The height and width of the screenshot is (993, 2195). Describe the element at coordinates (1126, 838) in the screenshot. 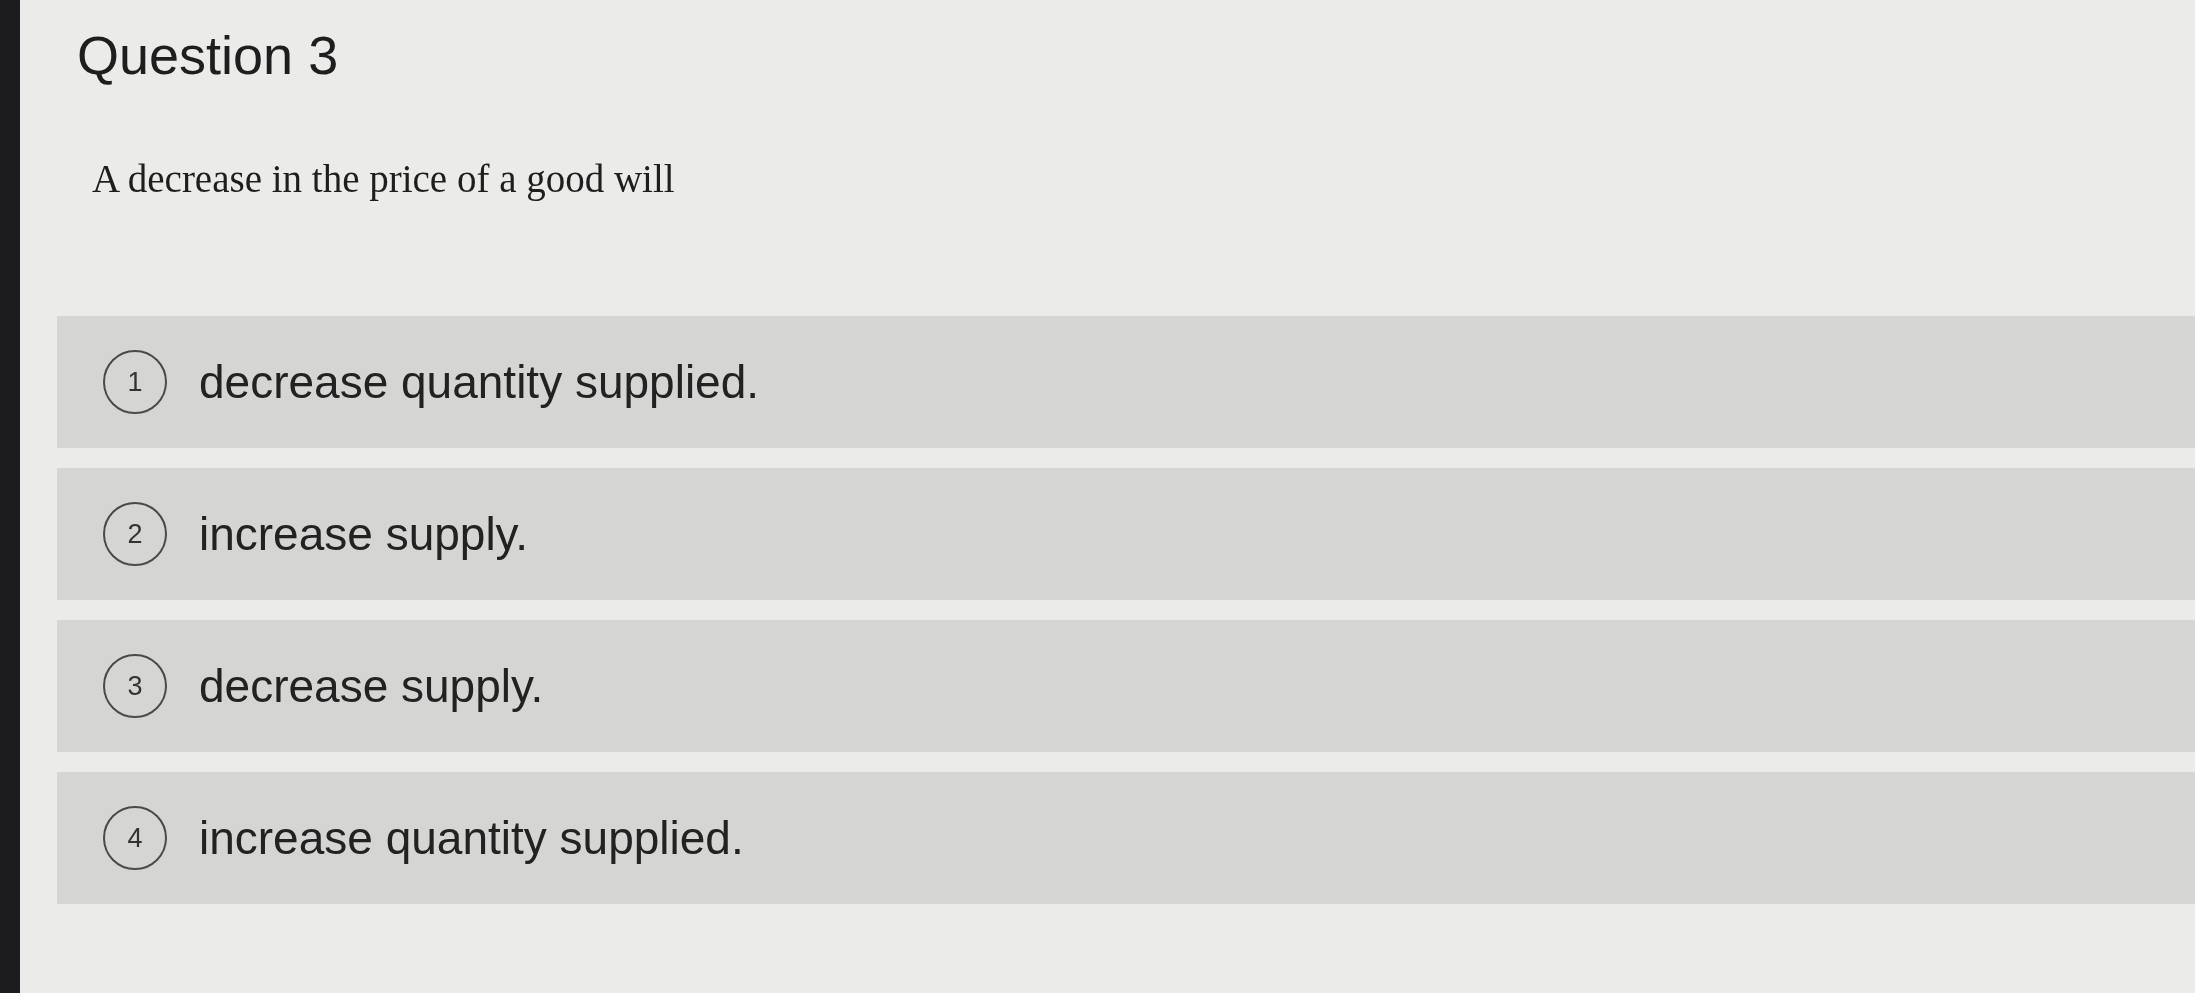

I see `answer-option: 4 increase quantity supplied.` at that location.